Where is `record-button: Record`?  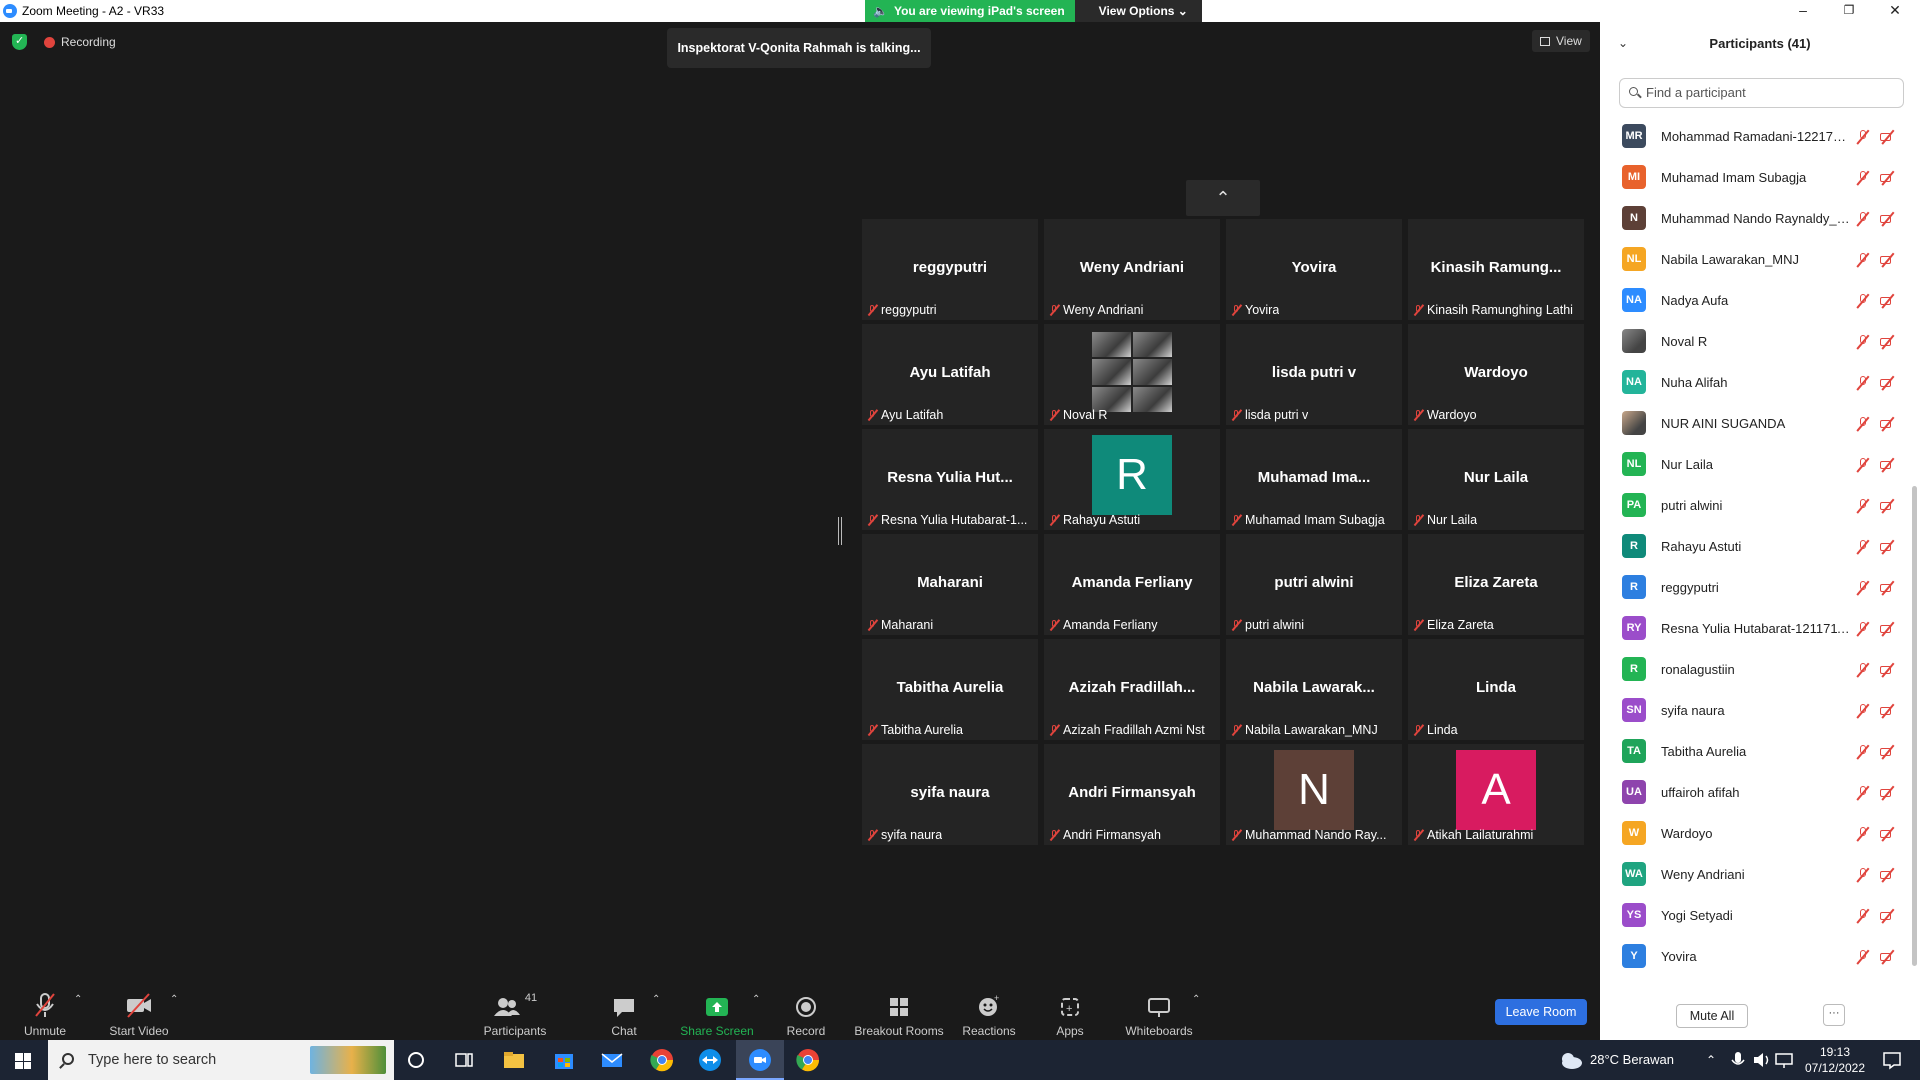
record-button: Record is located at coordinates (806, 1015).